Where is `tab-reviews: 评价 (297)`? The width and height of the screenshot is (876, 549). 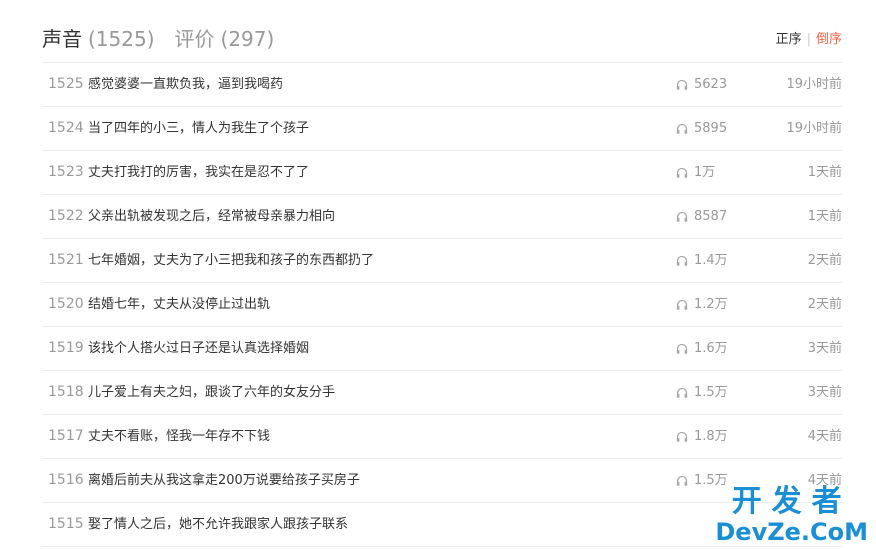
tab-reviews: 评价 (297) is located at coordinates (225, 39).